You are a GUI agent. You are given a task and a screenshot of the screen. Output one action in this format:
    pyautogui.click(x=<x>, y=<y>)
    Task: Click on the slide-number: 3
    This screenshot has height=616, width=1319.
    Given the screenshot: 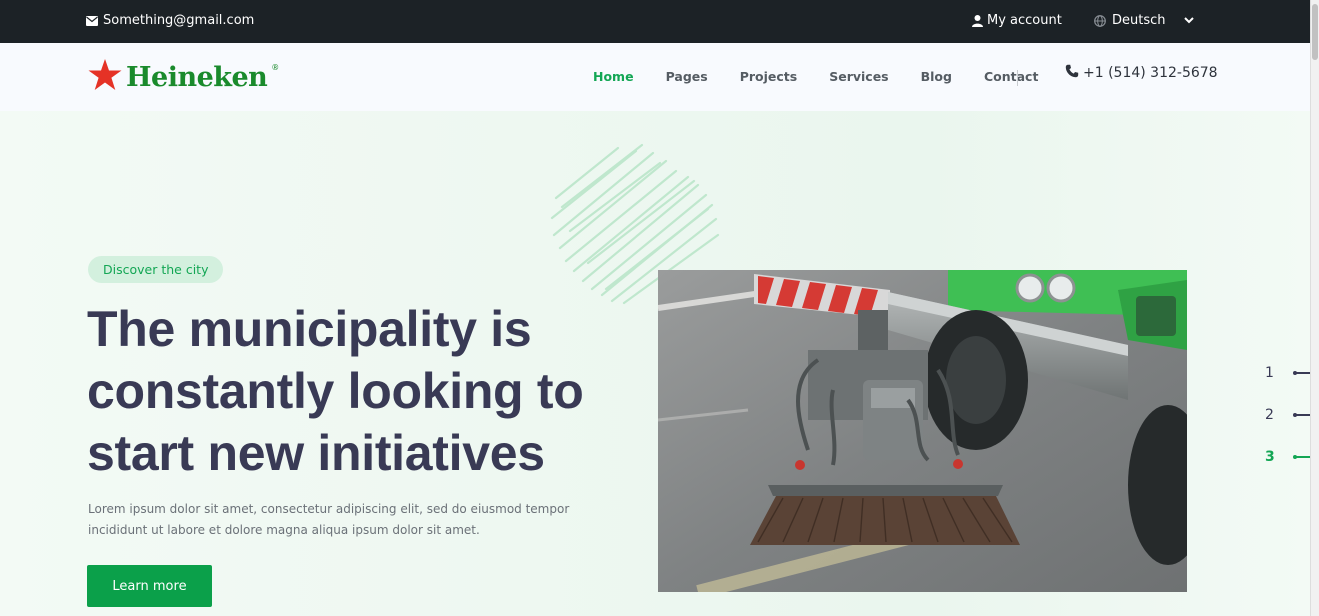 What is the action you would take?
    pyautogui.click(x=1270, y=456)
    